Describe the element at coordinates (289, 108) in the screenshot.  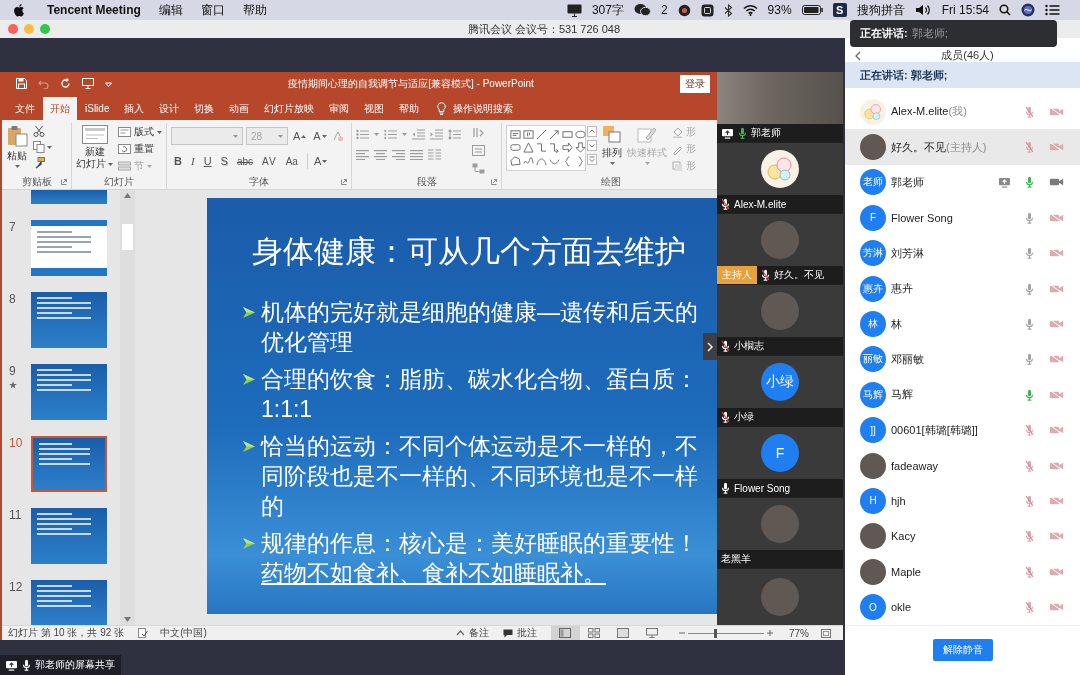
I see `ribbon-tab: 幻灯片放映` at that location.